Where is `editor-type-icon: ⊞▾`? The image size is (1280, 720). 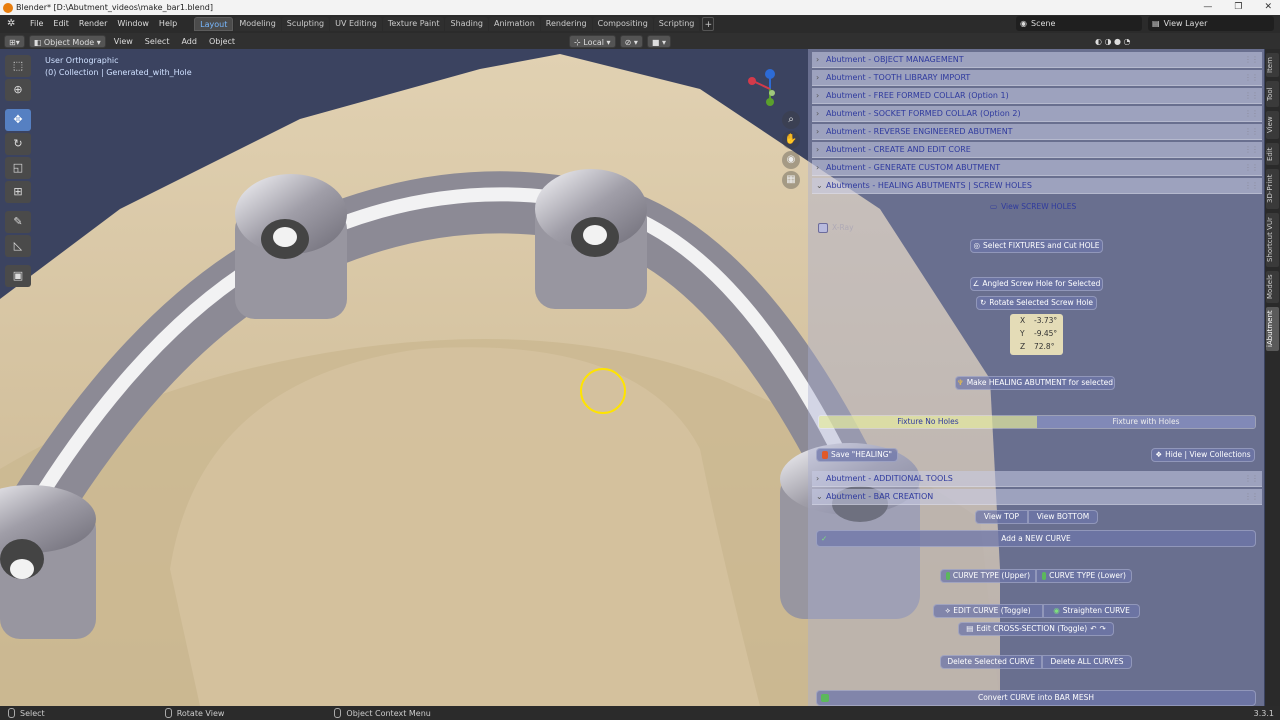
editor-type-icon: ⊞▾ is located at coordinates (14, 41).